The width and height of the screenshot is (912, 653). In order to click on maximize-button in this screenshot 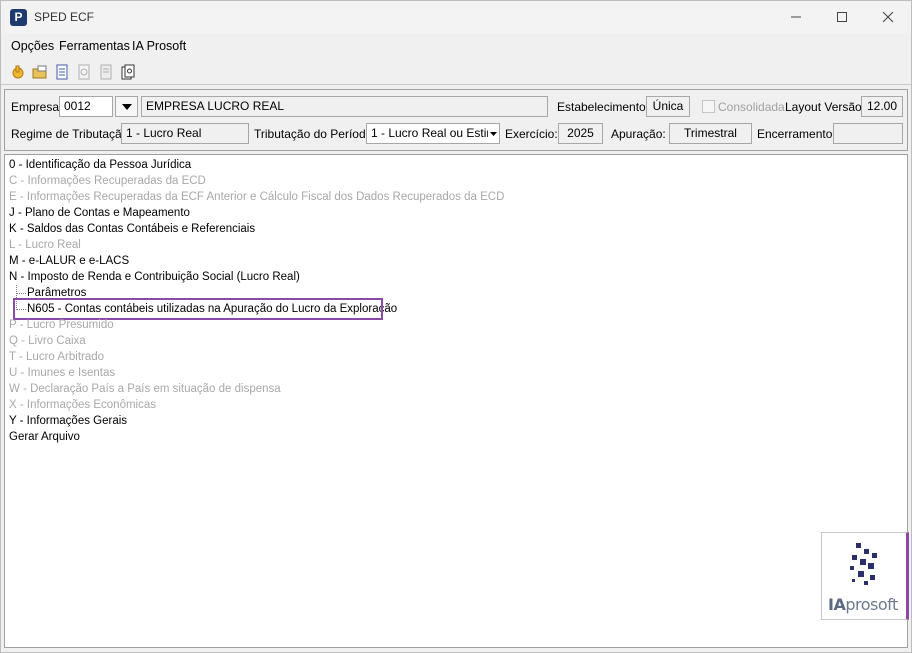, I will do `click(842, 17)`.